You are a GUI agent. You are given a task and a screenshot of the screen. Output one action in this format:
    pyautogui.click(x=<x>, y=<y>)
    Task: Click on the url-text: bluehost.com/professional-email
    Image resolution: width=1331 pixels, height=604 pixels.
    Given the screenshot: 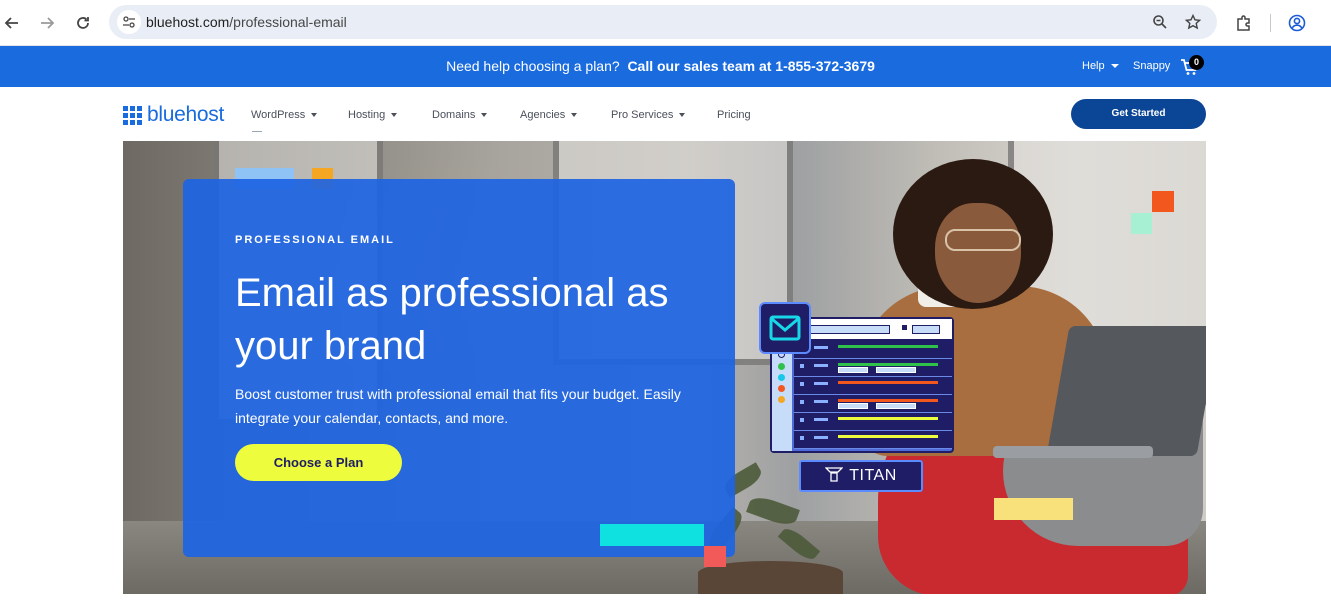 What is the action you would take?
    pyautogui.click(x=246, y=22)
    